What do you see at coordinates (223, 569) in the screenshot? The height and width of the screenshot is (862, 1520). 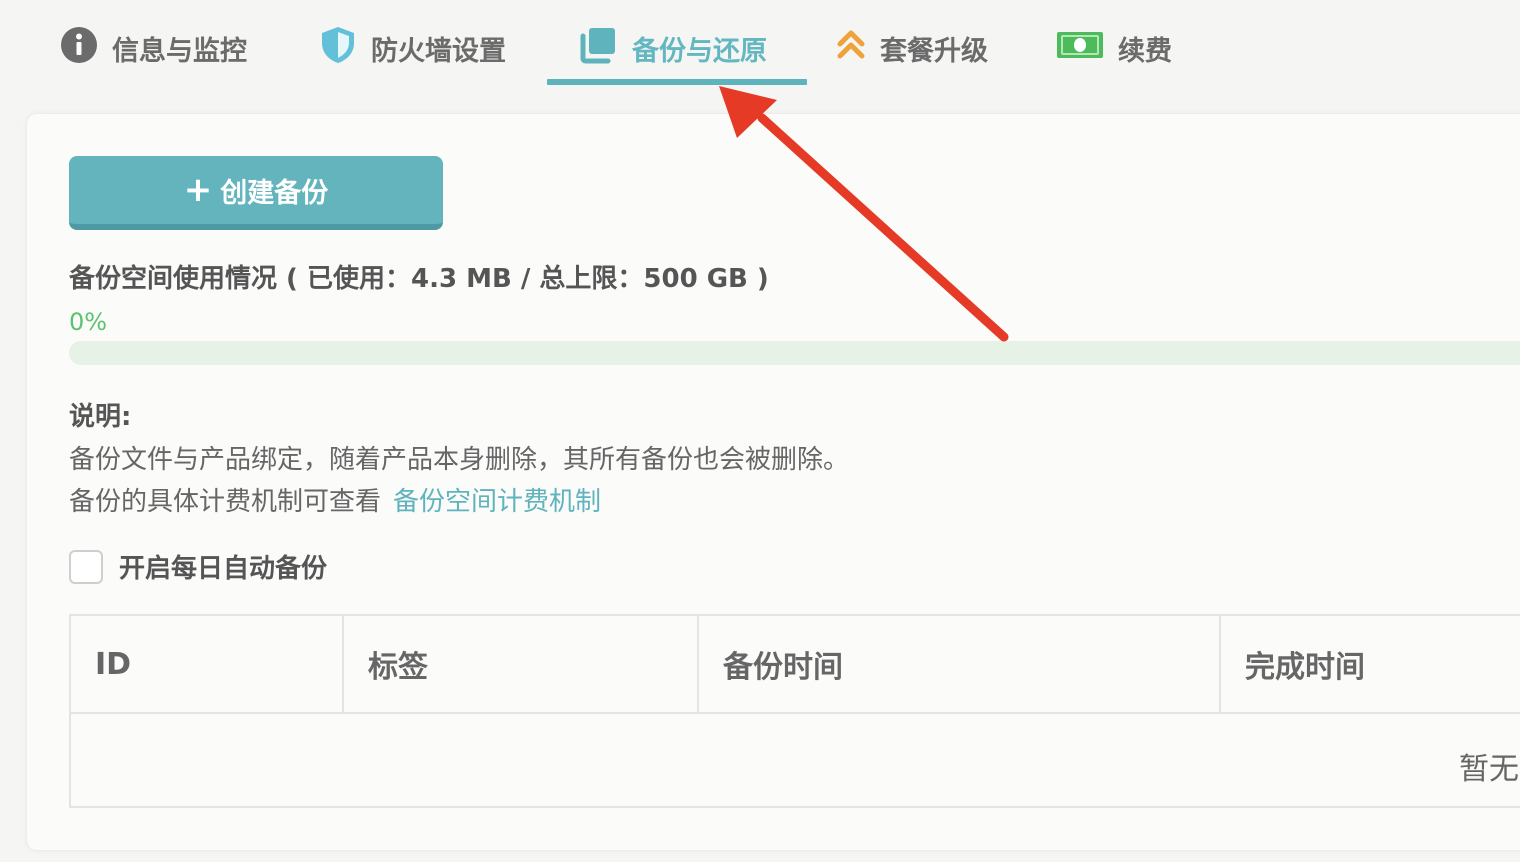 I see `auto-backup-label: 开启每日自动备份` at bounding box center [223, 569].